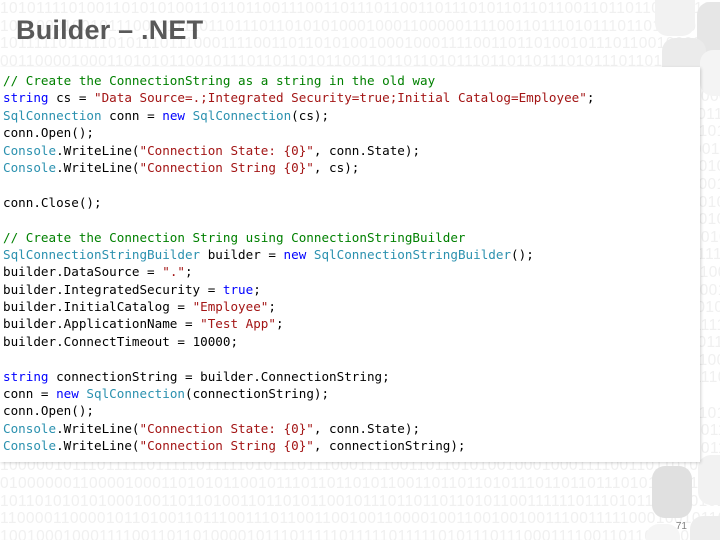  Describe the element at coordinates (298, 341) in the screenshot. I see `code-line: builder.ConnectTimeout = 10000;` at that location.